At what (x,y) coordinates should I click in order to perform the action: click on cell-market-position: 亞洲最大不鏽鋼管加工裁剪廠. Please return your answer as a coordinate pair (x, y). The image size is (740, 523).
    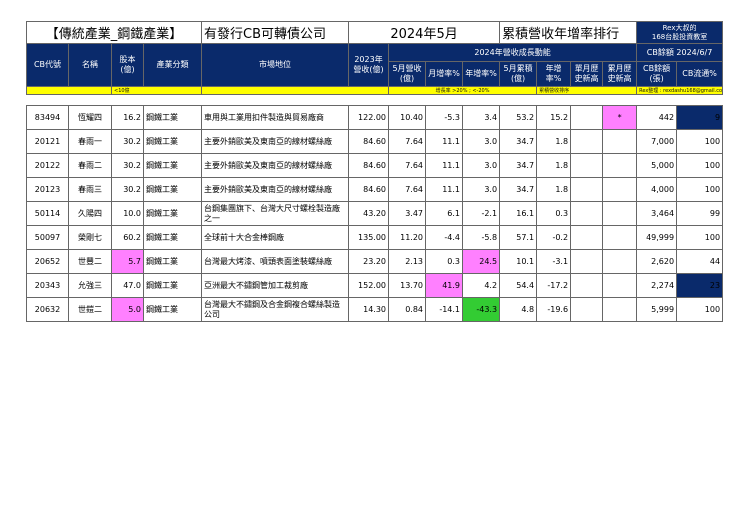
    Looking at the image, I should click on (275, 285).